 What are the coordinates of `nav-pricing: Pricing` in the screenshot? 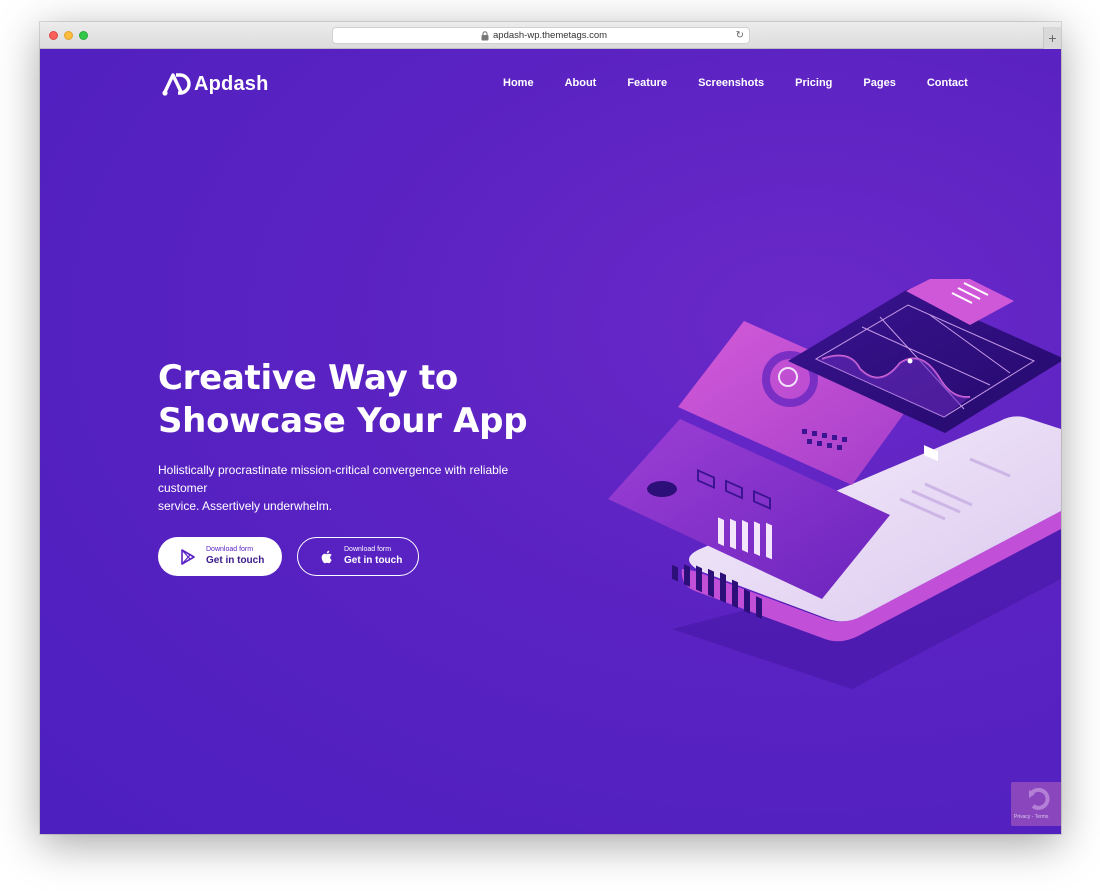 It's located at (813, 83).